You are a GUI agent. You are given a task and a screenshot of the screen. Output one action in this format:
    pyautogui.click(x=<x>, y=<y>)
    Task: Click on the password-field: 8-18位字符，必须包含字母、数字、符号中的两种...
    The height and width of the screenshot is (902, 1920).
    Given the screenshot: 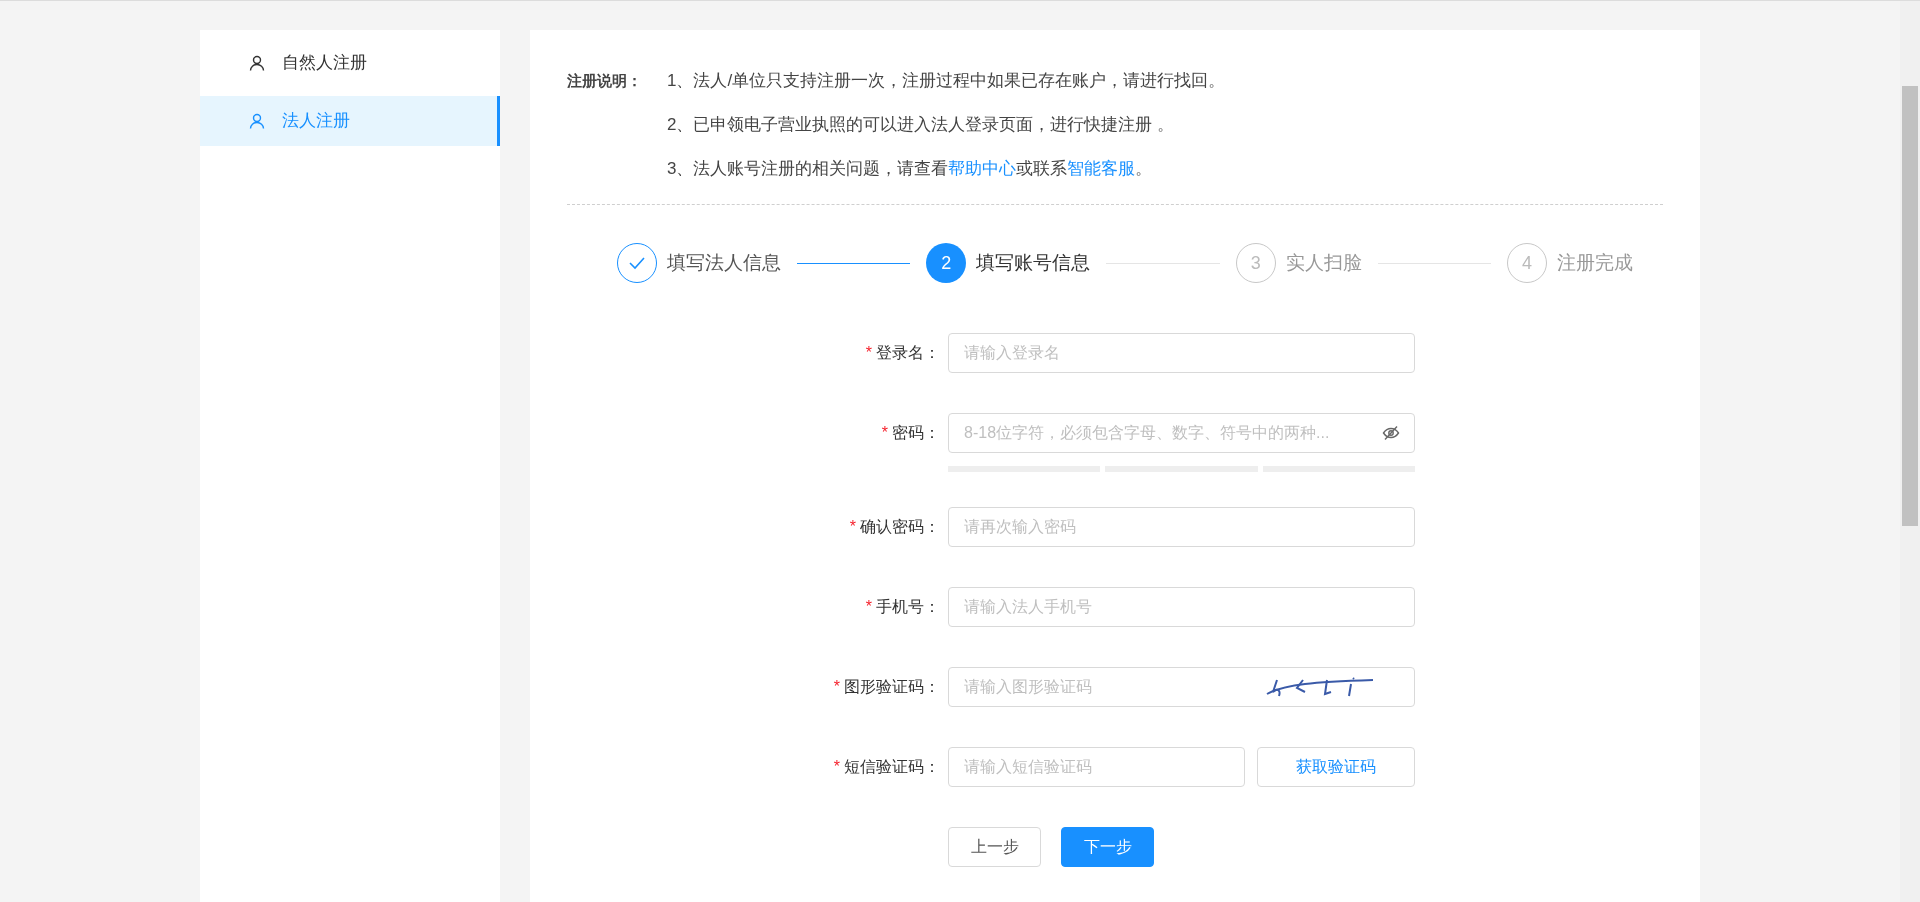 What is the action you would take?
    pyautogui.click(x=1181, y=433)
    